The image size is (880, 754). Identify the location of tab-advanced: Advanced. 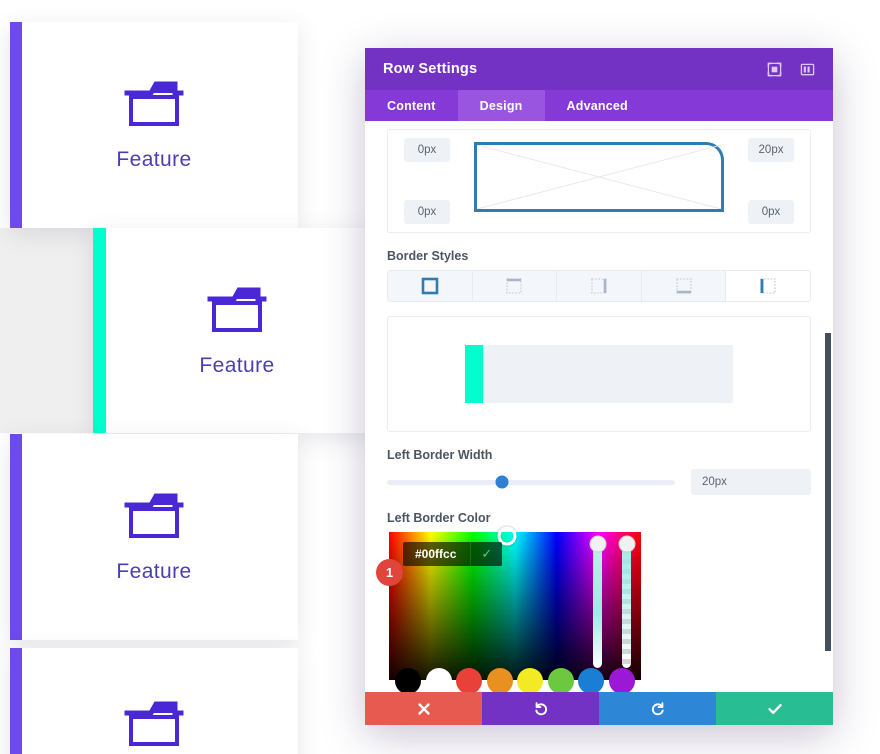
(597, 105).